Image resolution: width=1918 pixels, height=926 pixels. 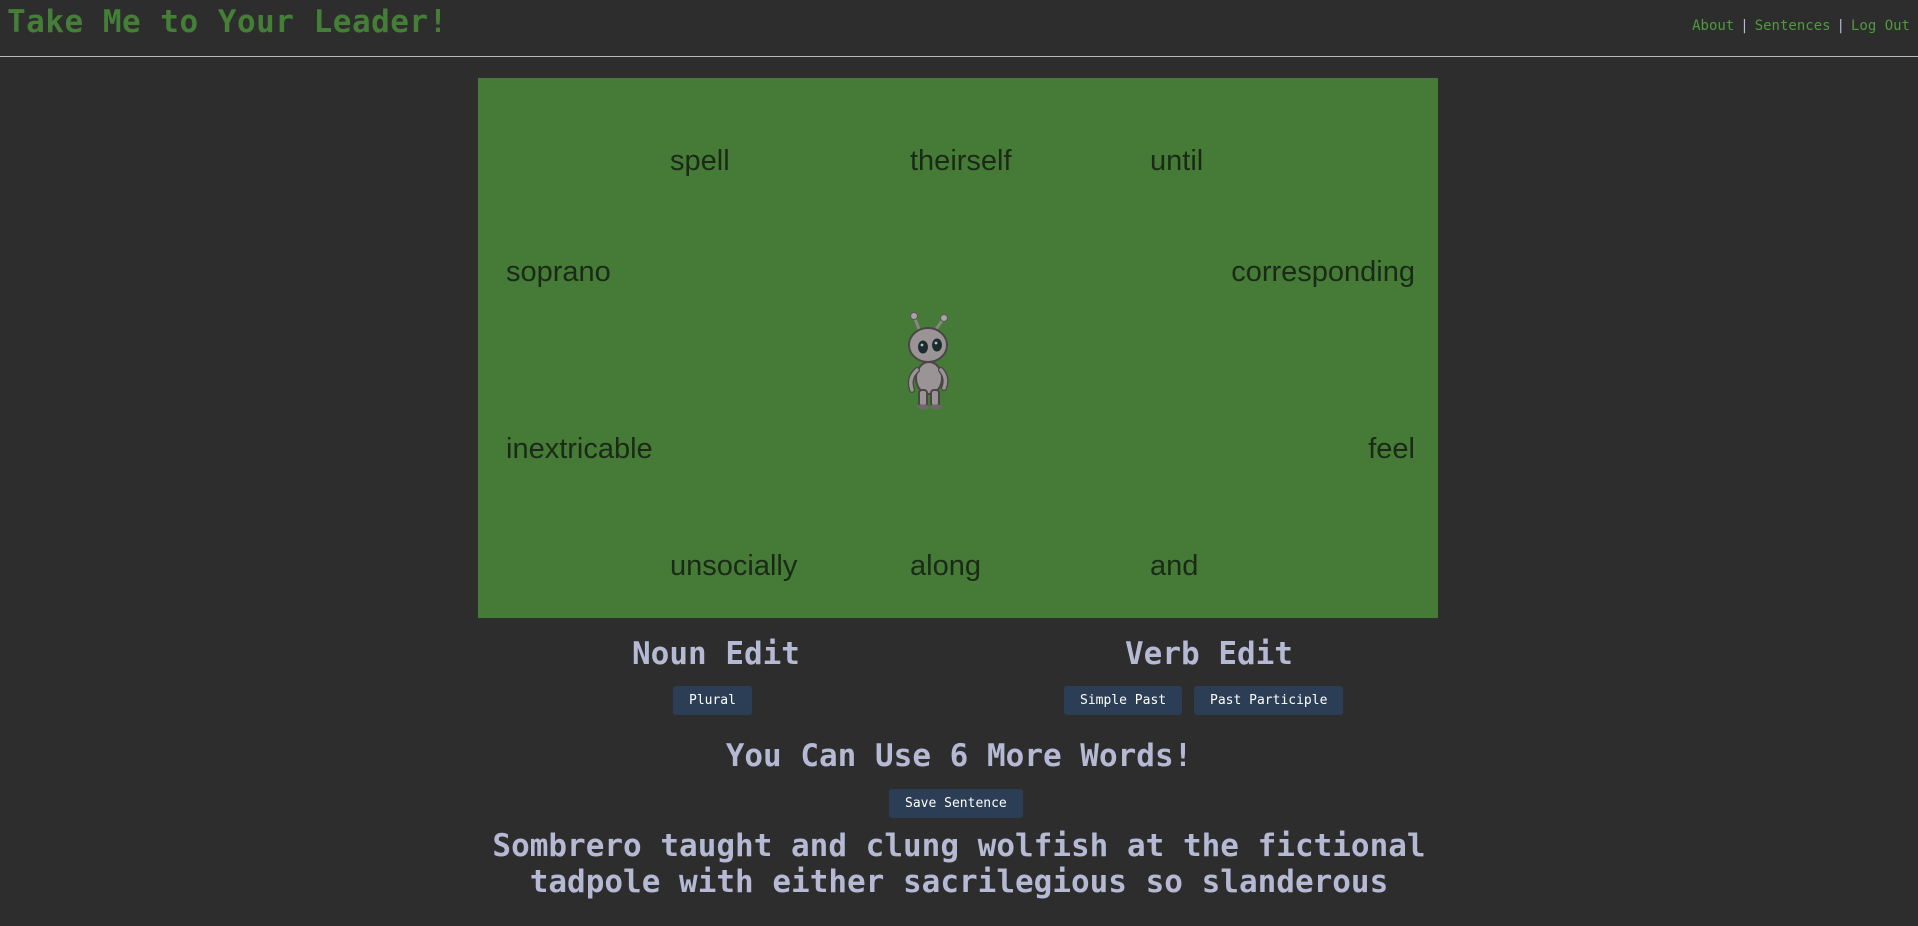 What do you see at coordinates (1713, 26) in the screenshot?
I see `nav-about-link: About` at bounding box center [1713, 26].